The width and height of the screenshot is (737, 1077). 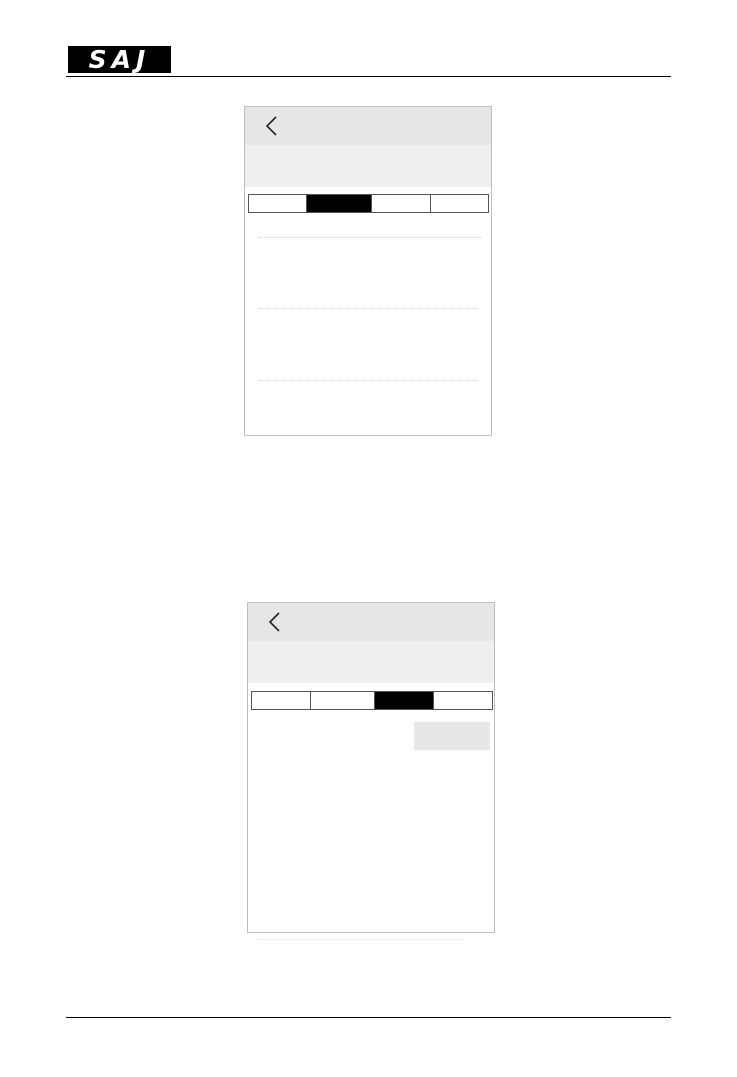 I want to click on saj-logo: SAJ, so click(x=119, y=59).